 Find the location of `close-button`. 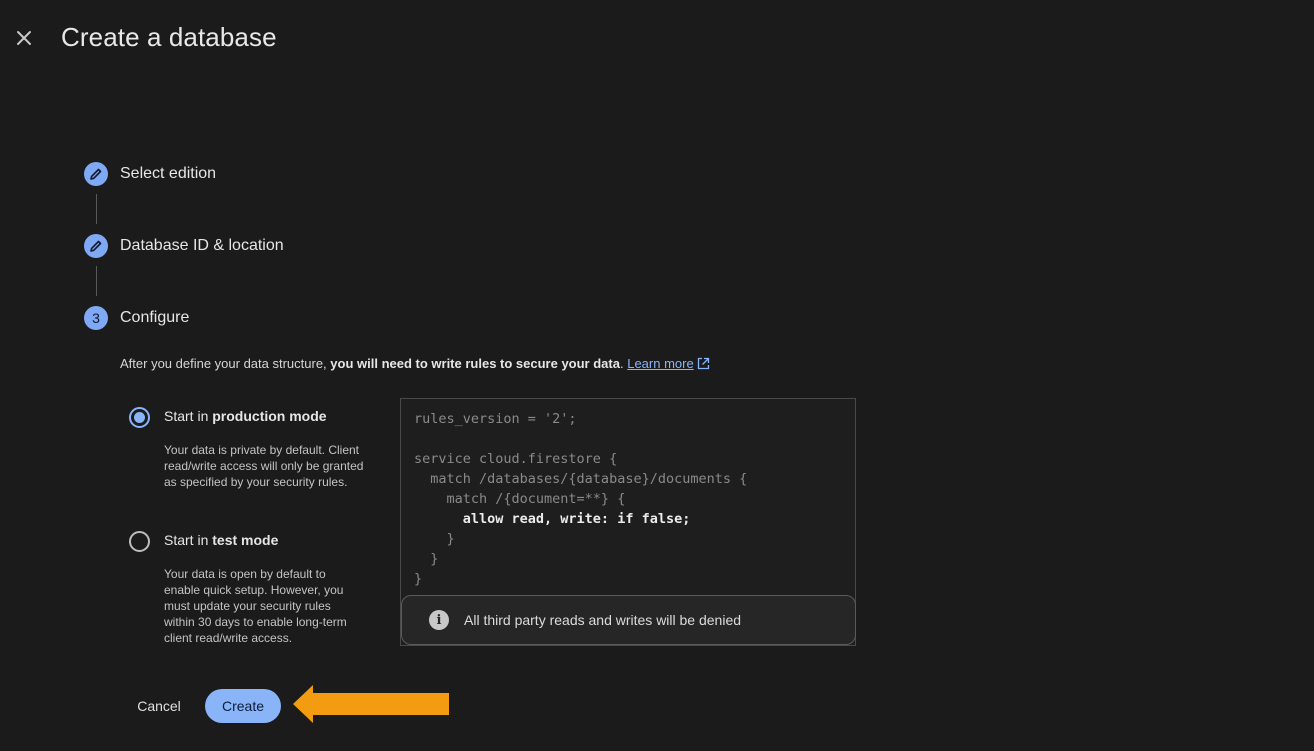

close-button is located at coordinates (24, 38).